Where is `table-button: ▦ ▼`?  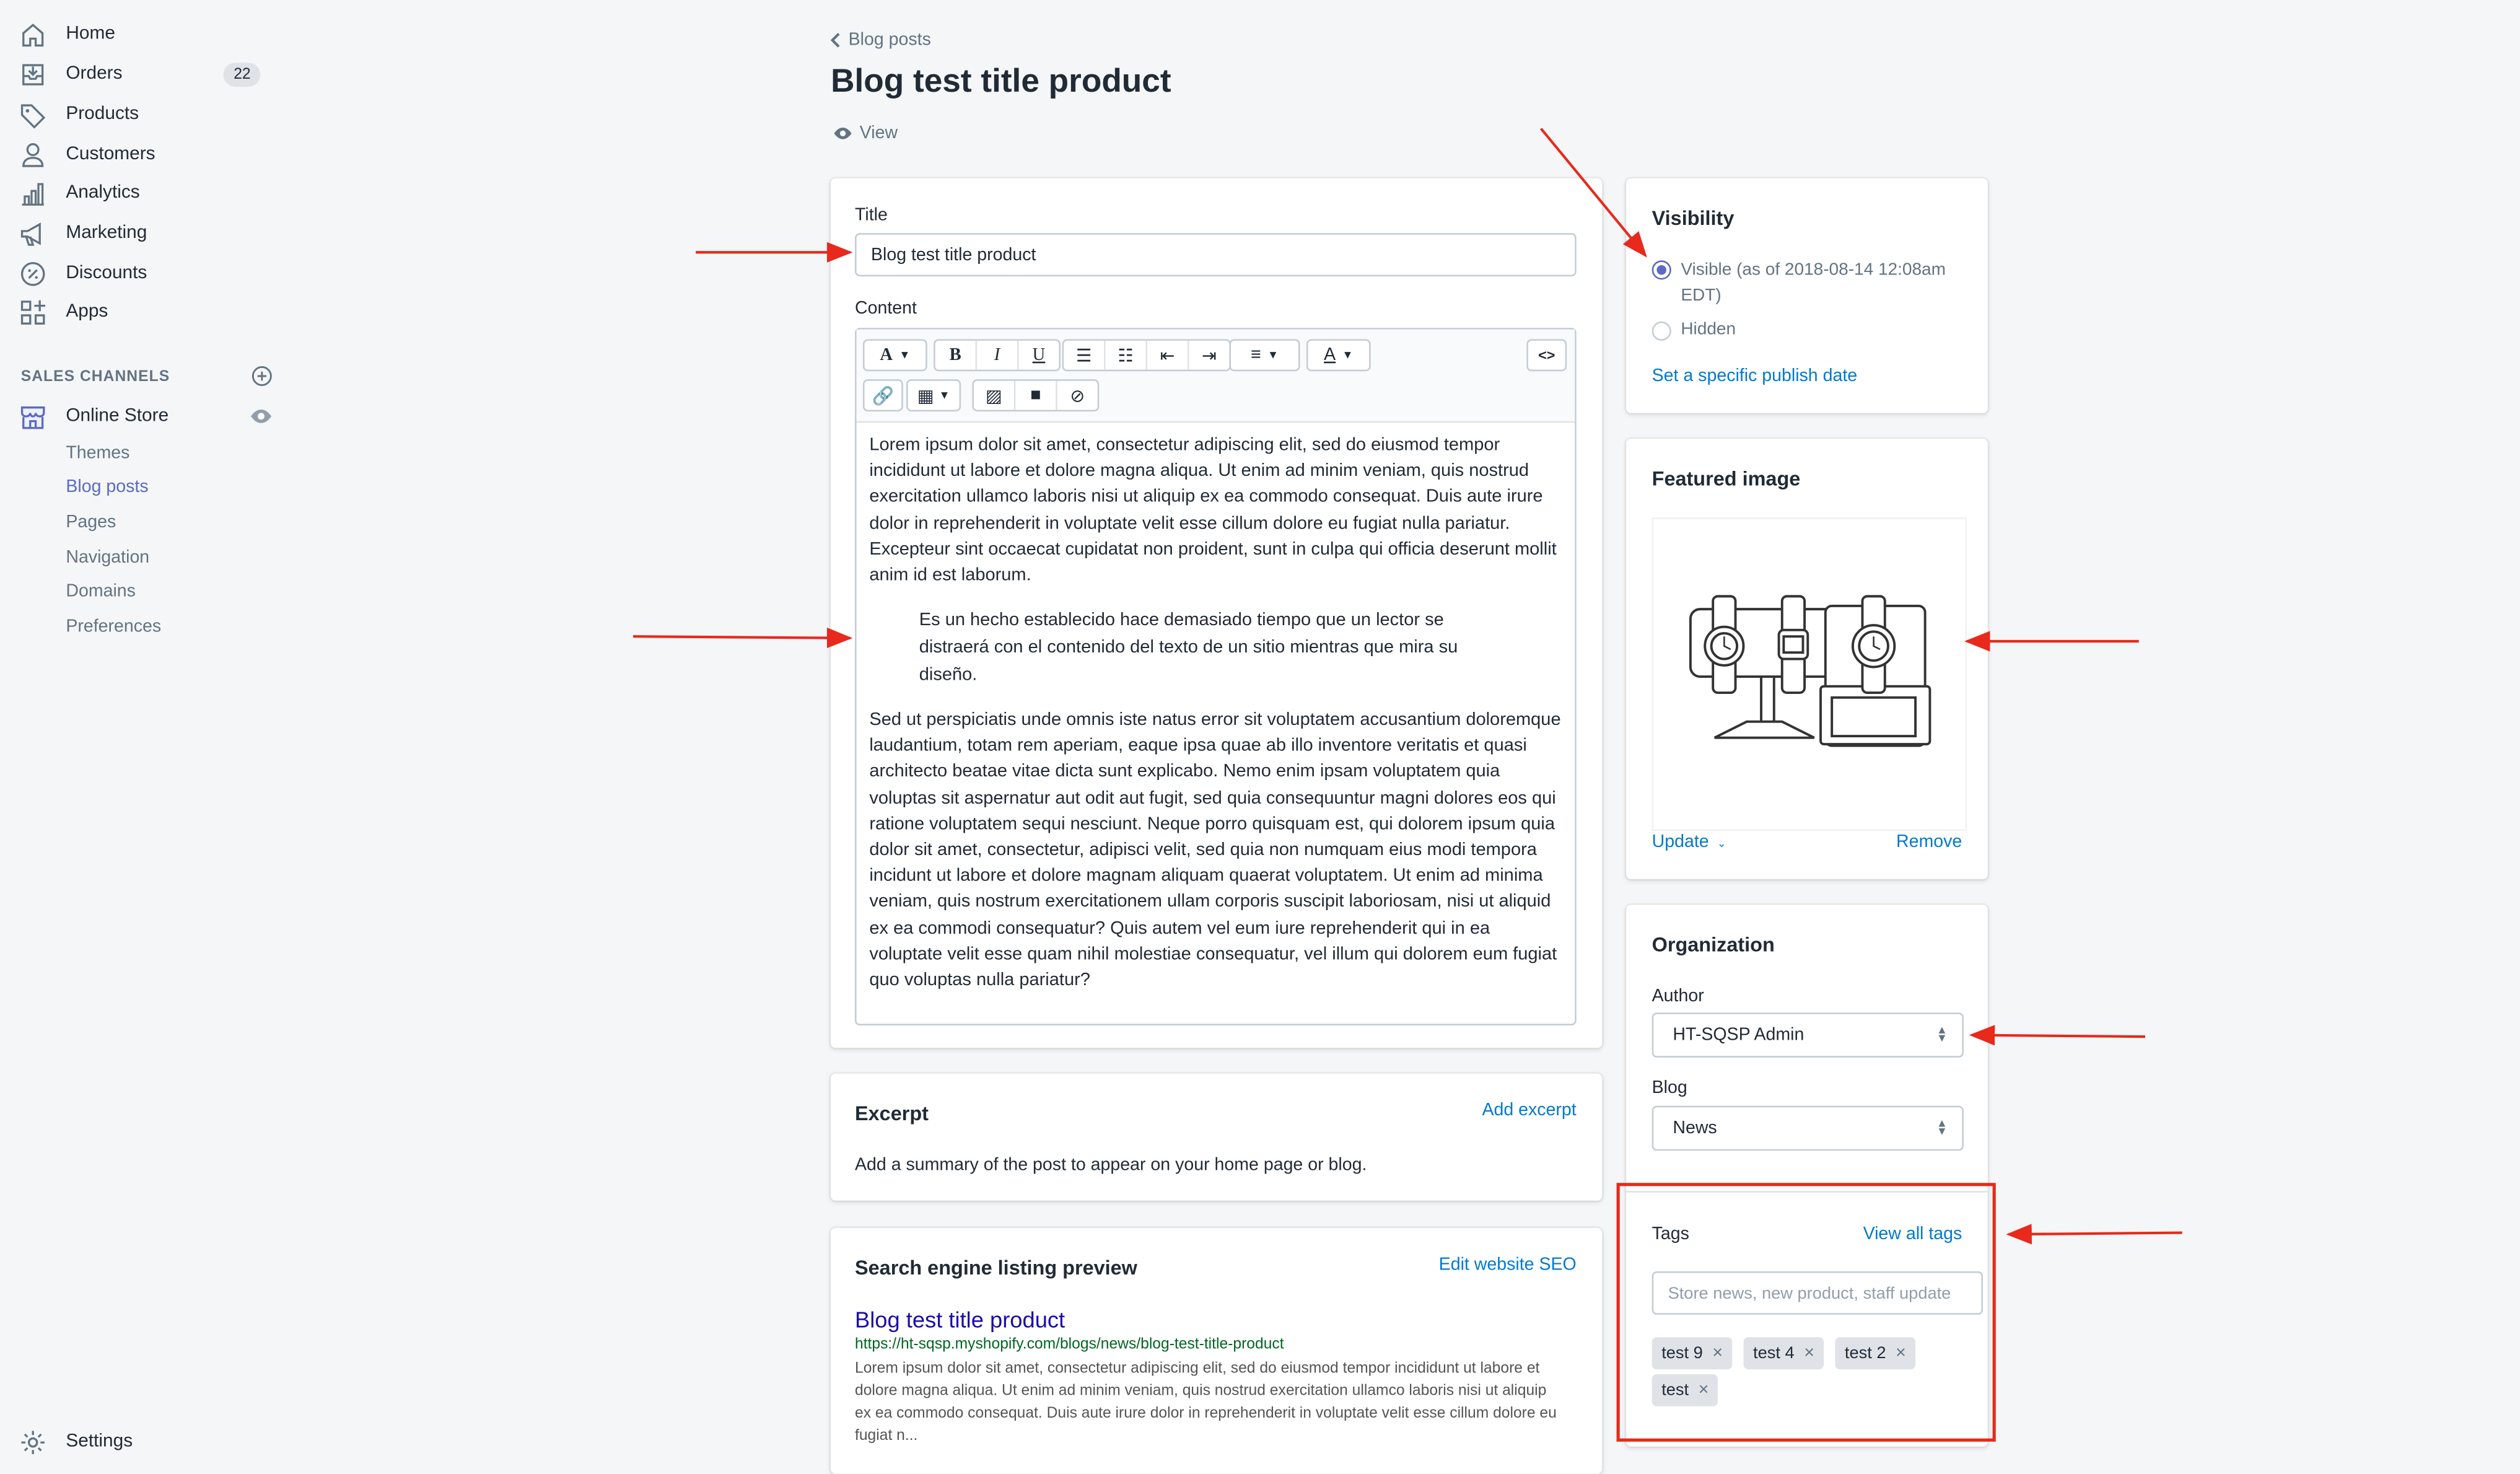 table-button: ▦ ▼ is located at coordinates (933, 395).